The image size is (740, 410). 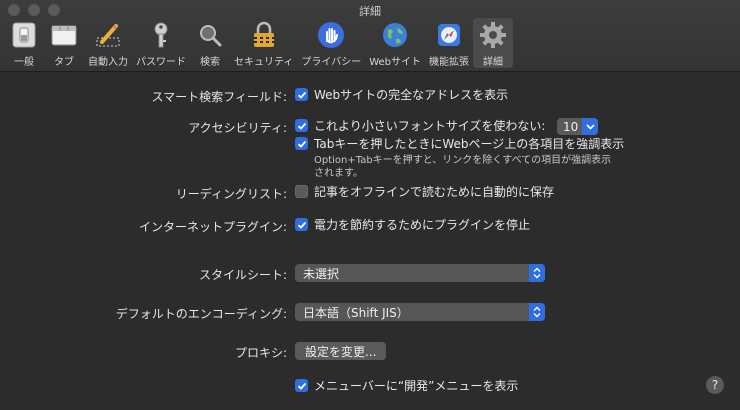 I want to click on accessibility-row: アクセシビリティ: これより小さいフォントサイズを使わない: 10, so click(x=370, y=127).